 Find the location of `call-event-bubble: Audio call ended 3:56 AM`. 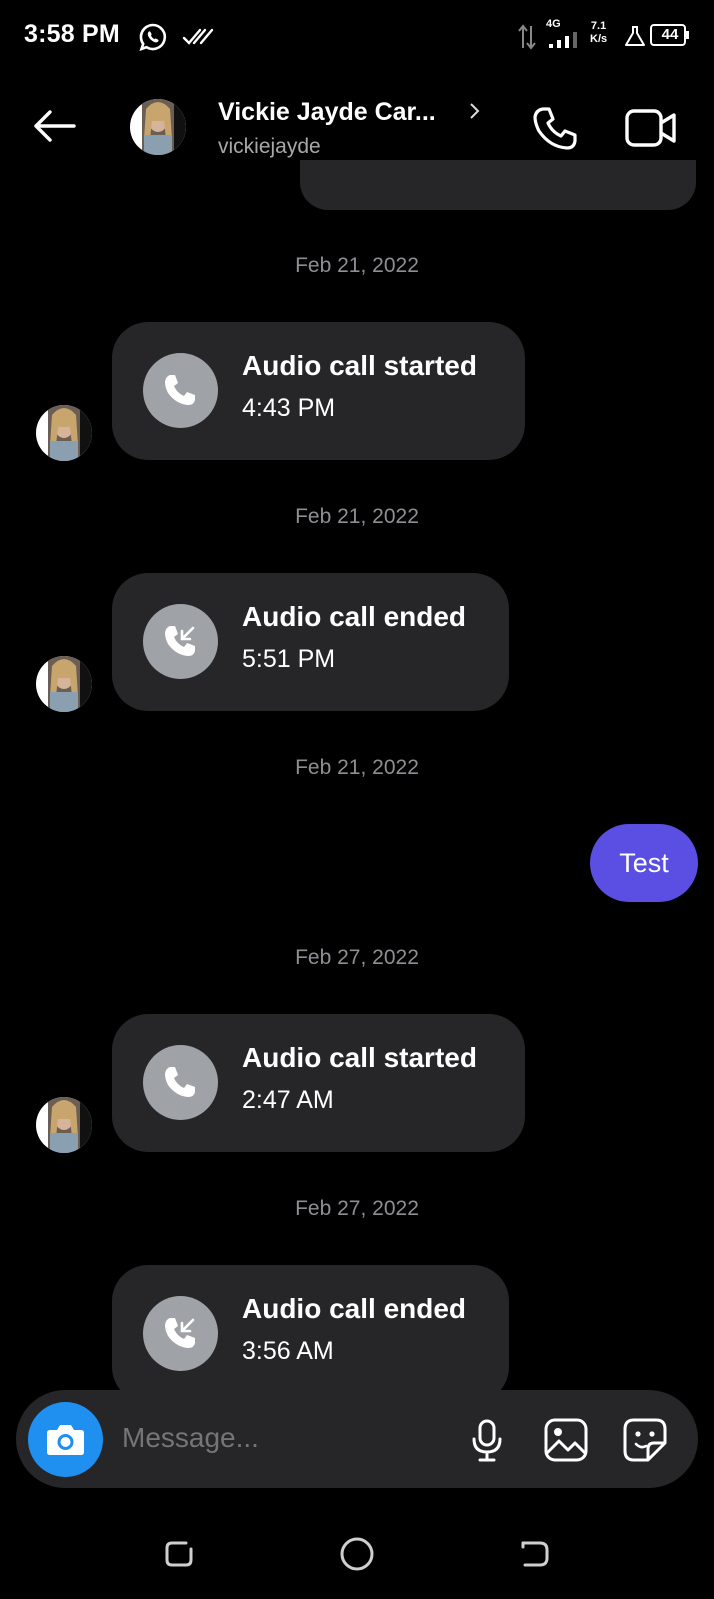

call-event-bubble: Audio call ended 3:56 AM is located at coordinates (310, 1334).